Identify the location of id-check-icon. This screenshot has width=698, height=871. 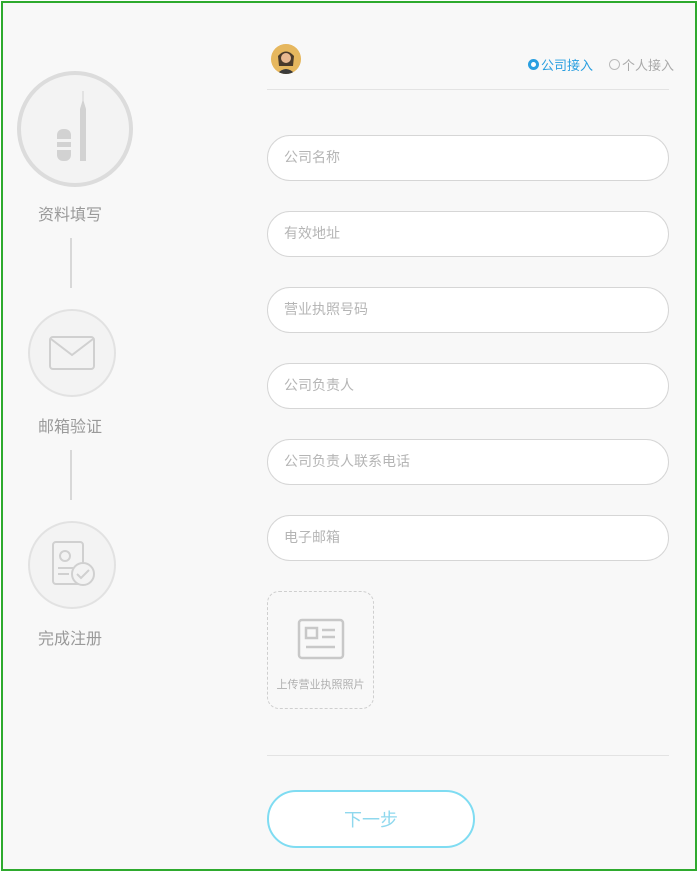
(73, 563).